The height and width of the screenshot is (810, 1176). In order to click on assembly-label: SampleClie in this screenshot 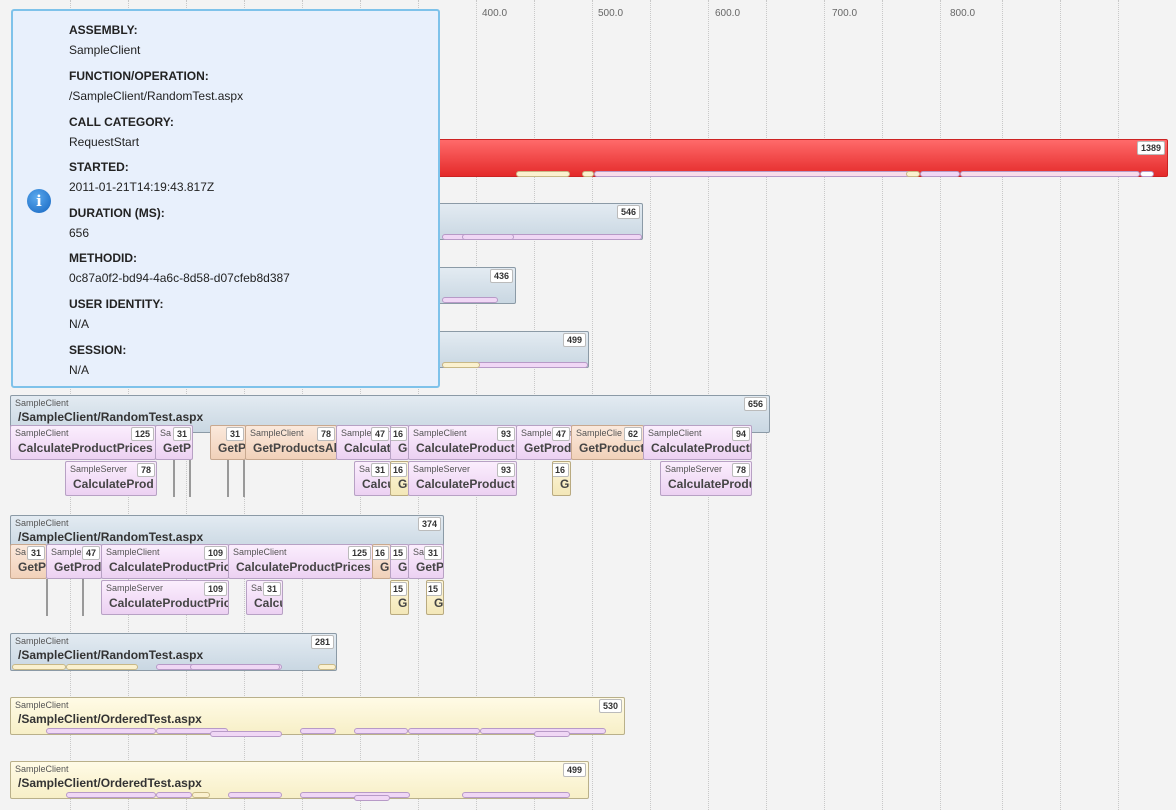, I will do `click(599, 433)`.